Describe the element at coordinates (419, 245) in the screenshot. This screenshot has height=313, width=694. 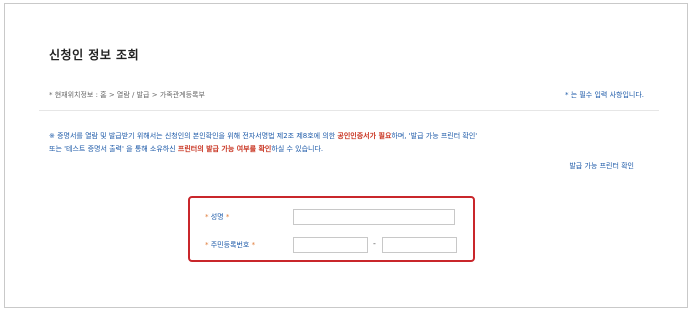
I see `rrn-back-input` at that location.